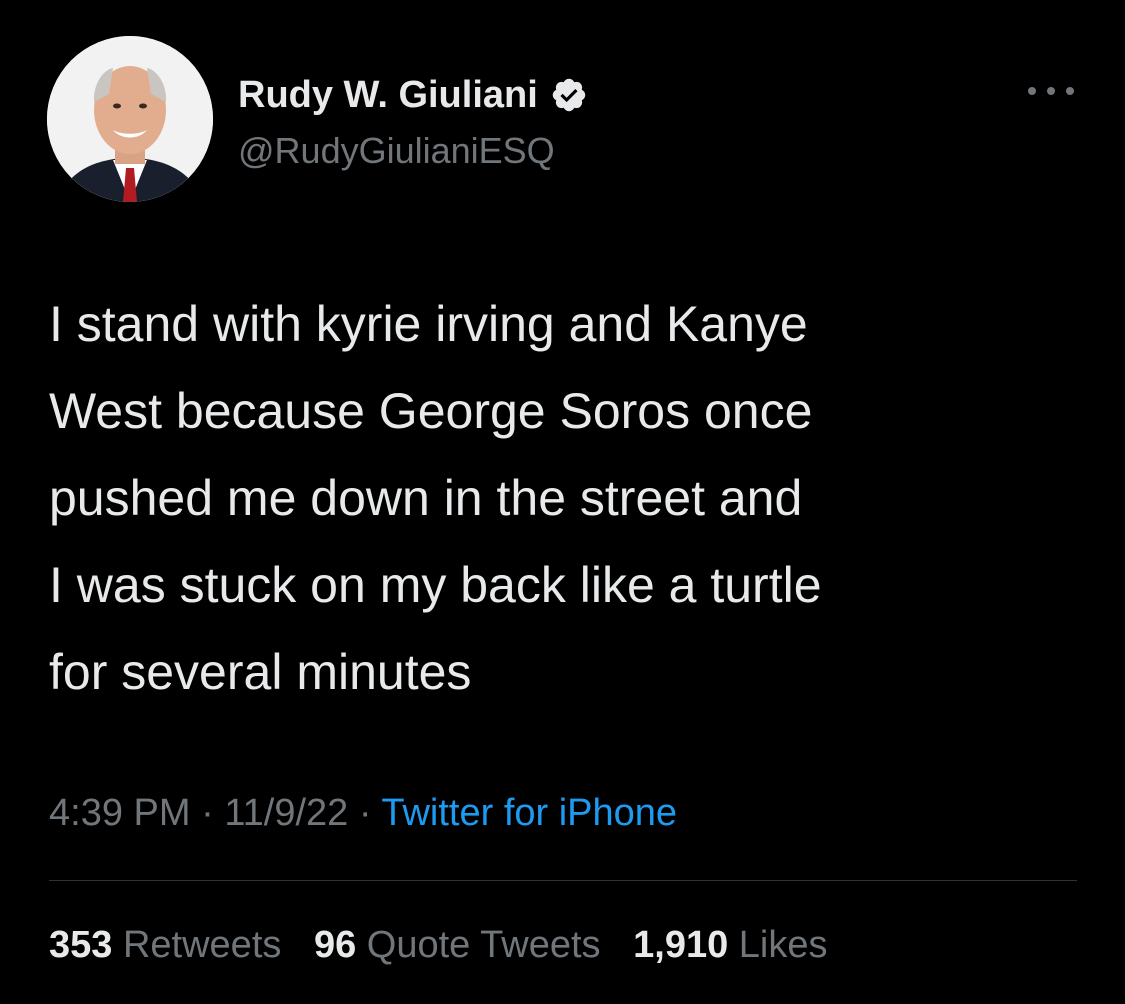 Image resolution: width=1125 pixels, height=1004 pixels. I want to click on avatar, so click(130, 119).